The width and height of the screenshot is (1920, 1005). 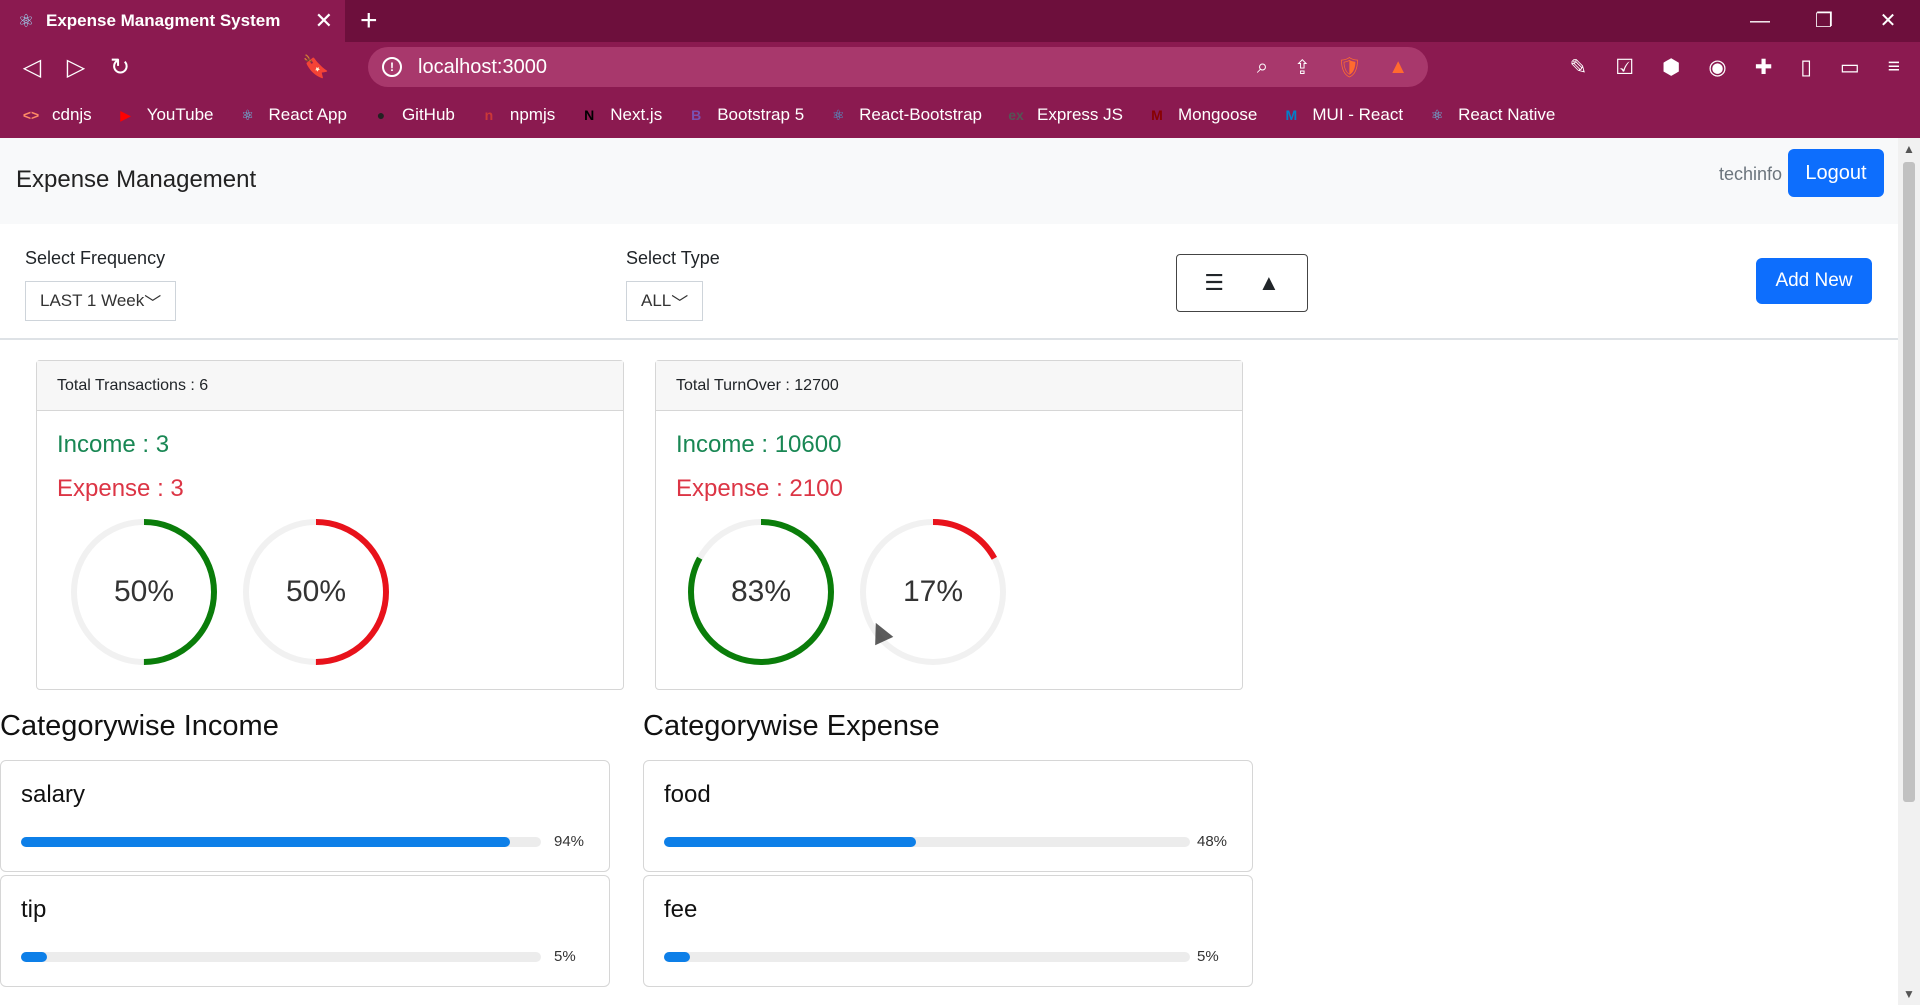 I want to click on bookmark-favicon-icon: ex, so click(x=1016, y=115).